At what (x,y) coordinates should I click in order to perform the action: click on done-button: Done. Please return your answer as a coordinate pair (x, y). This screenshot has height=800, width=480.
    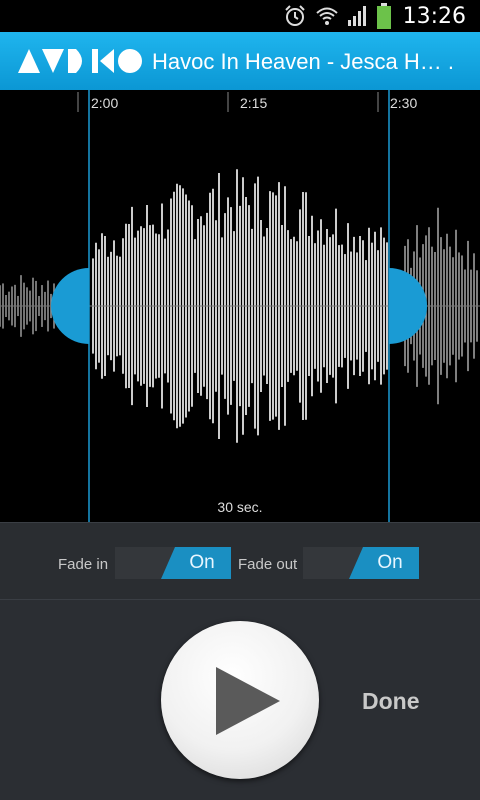
    Looking at the image, I should click on (391, 701).